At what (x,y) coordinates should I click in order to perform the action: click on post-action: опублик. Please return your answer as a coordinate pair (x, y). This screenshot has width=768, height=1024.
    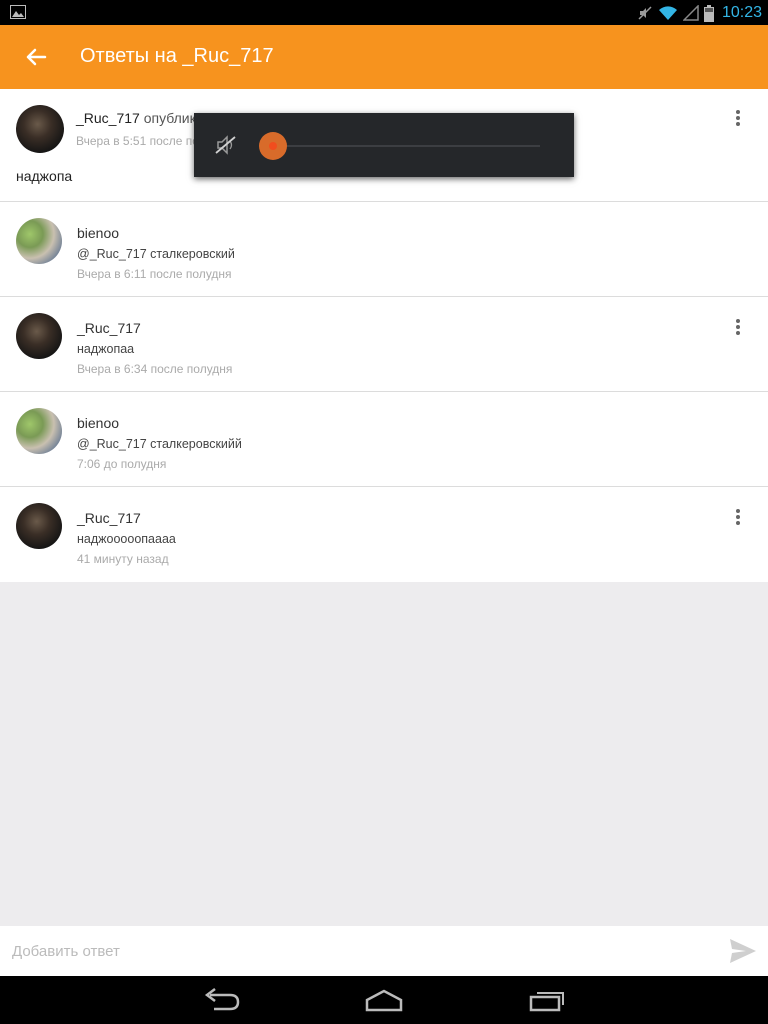
    Looking at the image, I should click on (169, 118).